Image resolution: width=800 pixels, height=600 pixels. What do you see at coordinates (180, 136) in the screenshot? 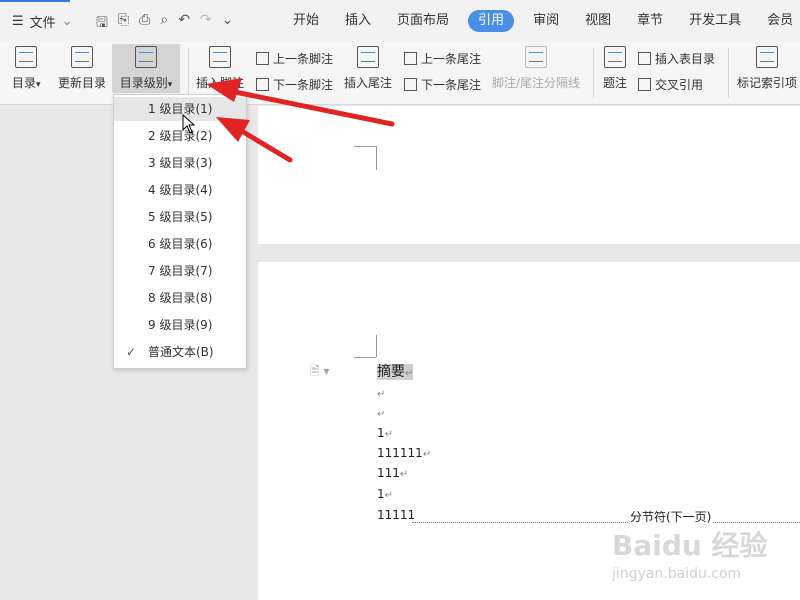
I see `dropdown-item-level-2: 2 级目录(2)` at bounding box center [180, 136].